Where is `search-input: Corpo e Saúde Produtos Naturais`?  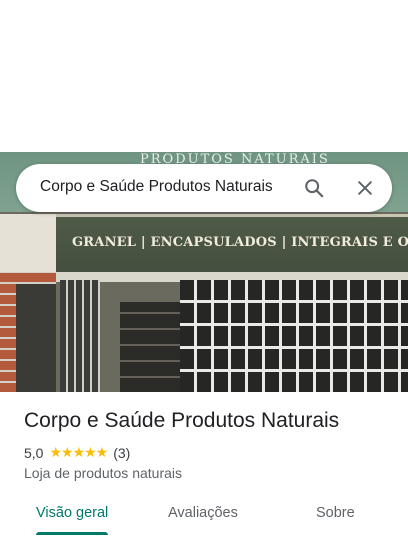 search-input: Corpo e Saúde Produtos Naturais is located at coordinates (156, 187).